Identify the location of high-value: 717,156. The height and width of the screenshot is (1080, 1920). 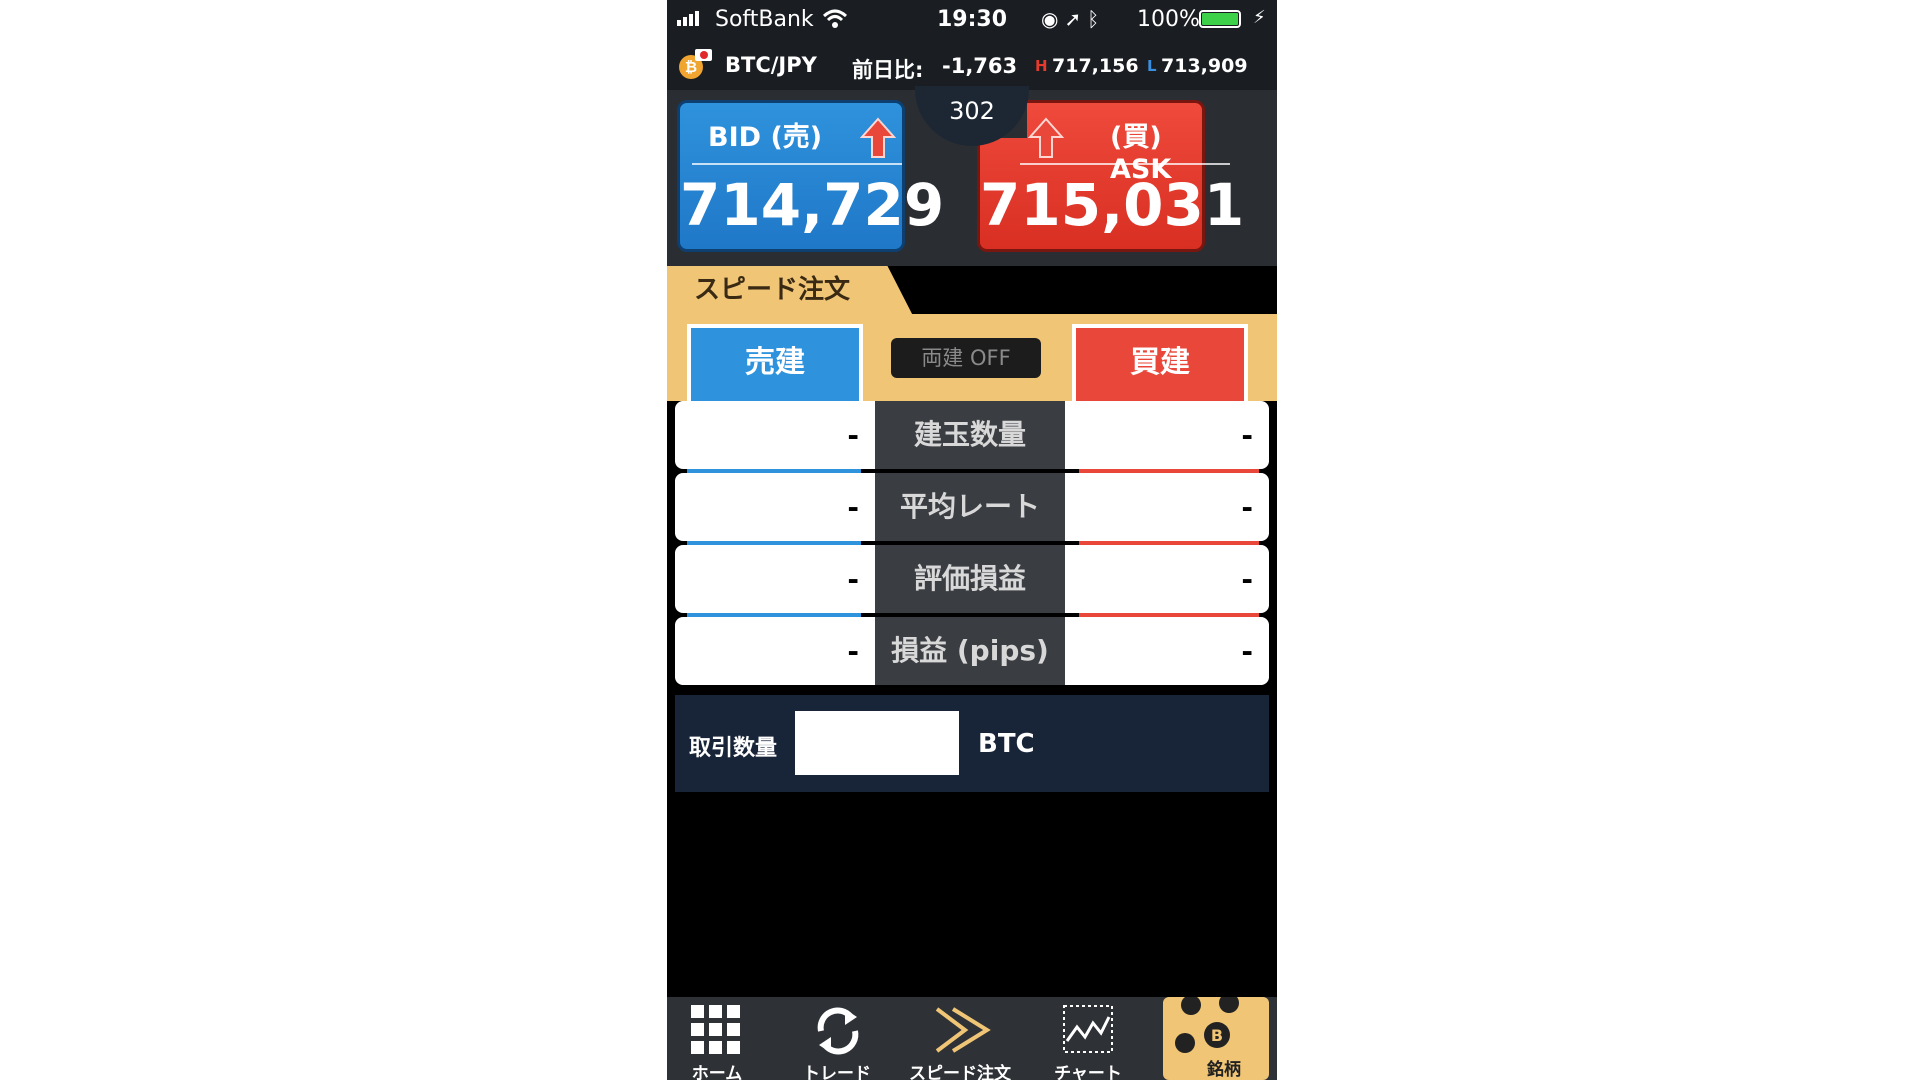
(1095, 66).